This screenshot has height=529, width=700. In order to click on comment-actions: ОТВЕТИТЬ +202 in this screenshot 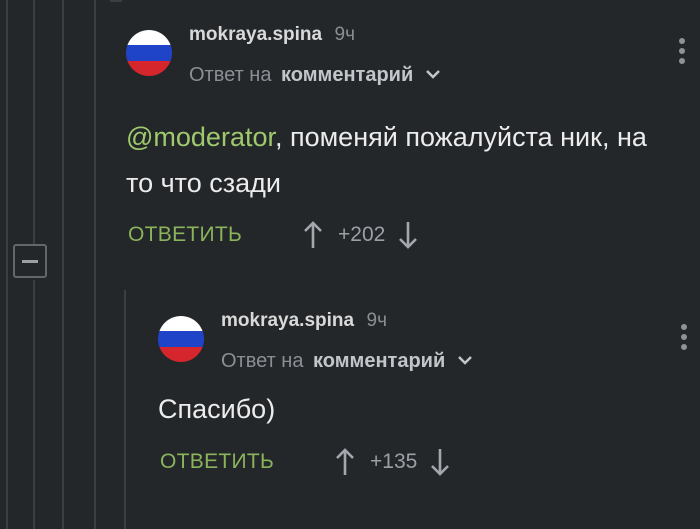, I will do `click(275, 235)`.